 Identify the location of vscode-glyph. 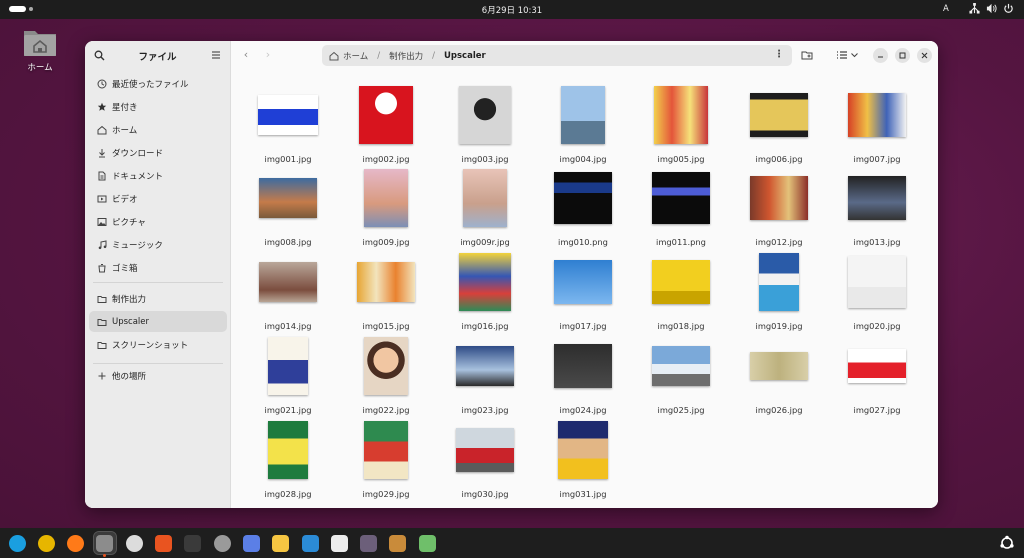
(310, 543).